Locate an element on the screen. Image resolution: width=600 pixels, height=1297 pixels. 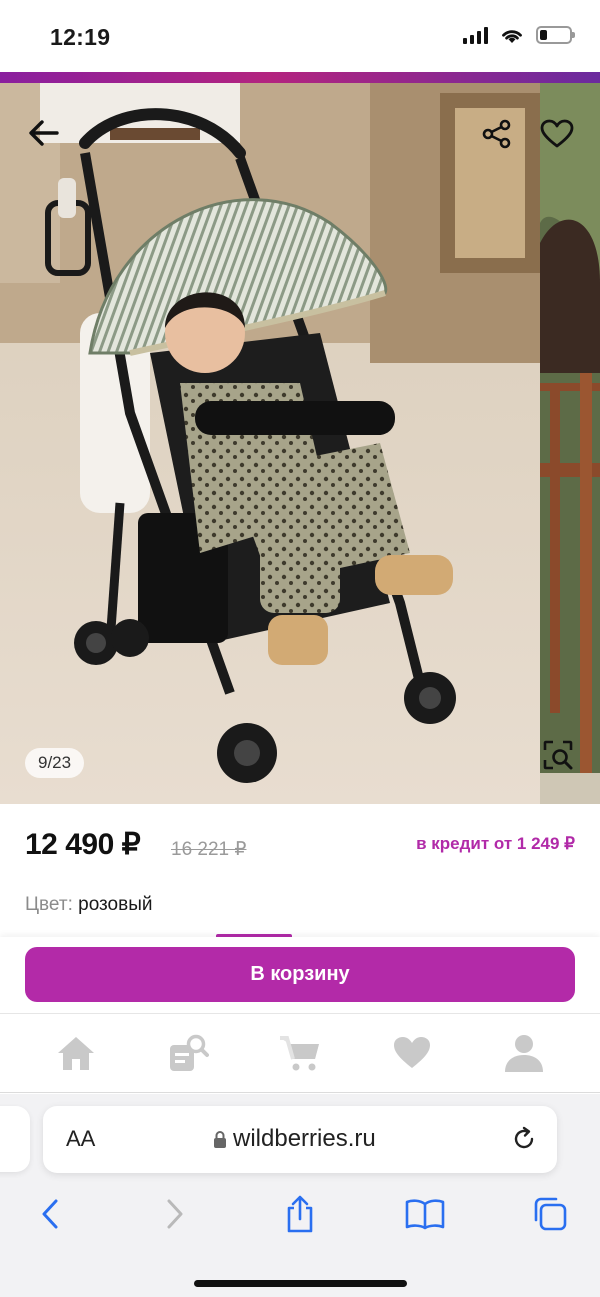
reload-icon is located at coordinates (524, 1137).